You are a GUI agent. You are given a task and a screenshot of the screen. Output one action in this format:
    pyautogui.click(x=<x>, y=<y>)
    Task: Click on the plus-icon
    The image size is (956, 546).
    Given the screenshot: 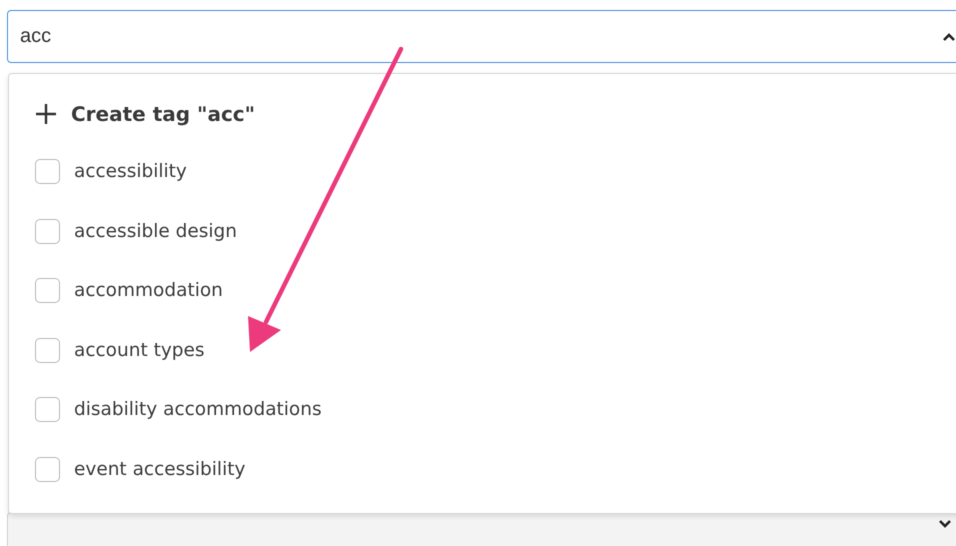 What is the action you would take?
    pyautogui.click(x=46, y=114)
    